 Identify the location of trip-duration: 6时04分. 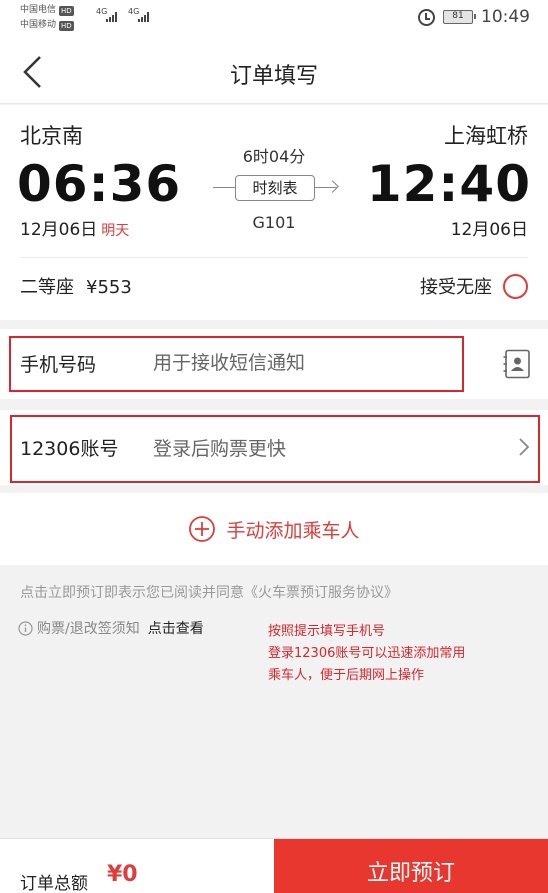
(274, 156).